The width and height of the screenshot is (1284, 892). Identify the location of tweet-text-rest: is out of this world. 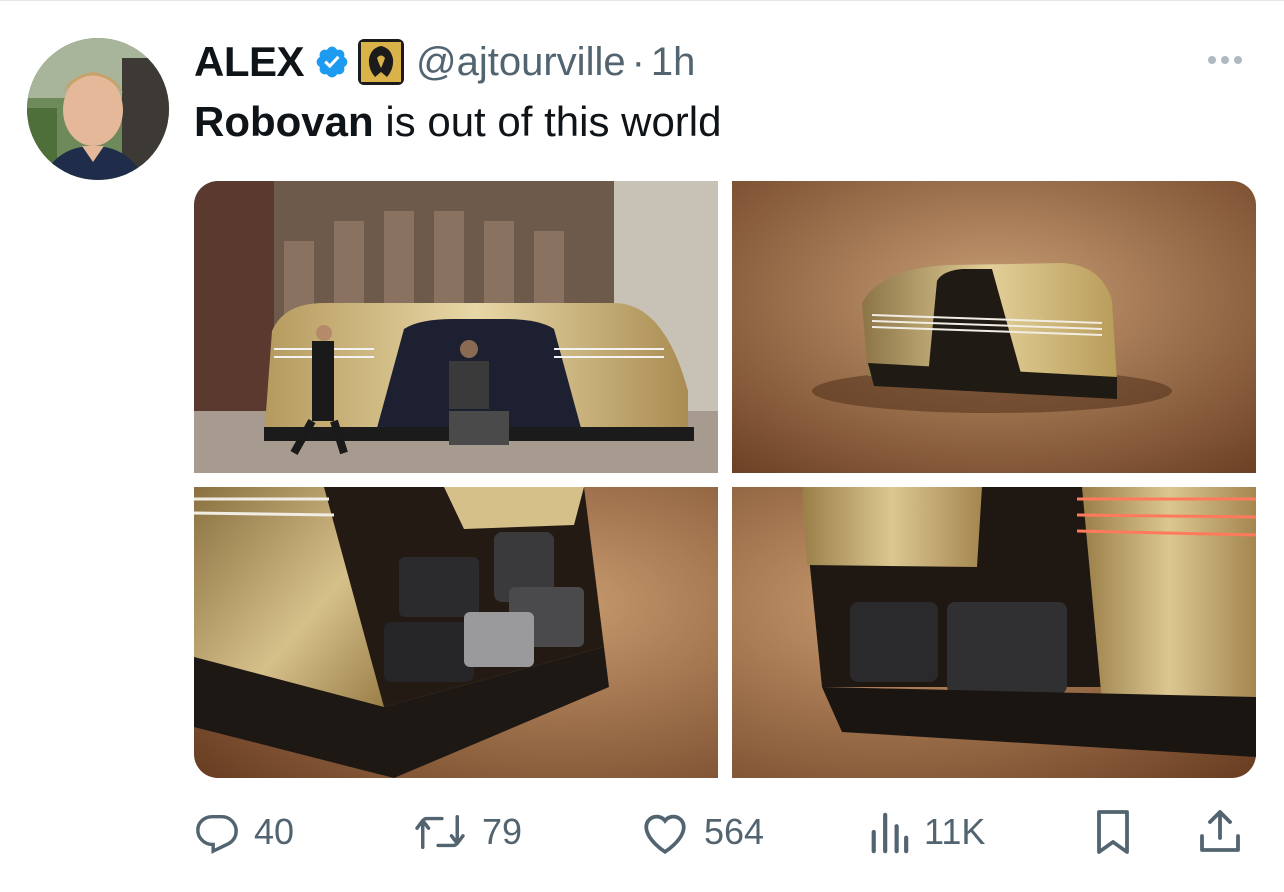
(547, 121).